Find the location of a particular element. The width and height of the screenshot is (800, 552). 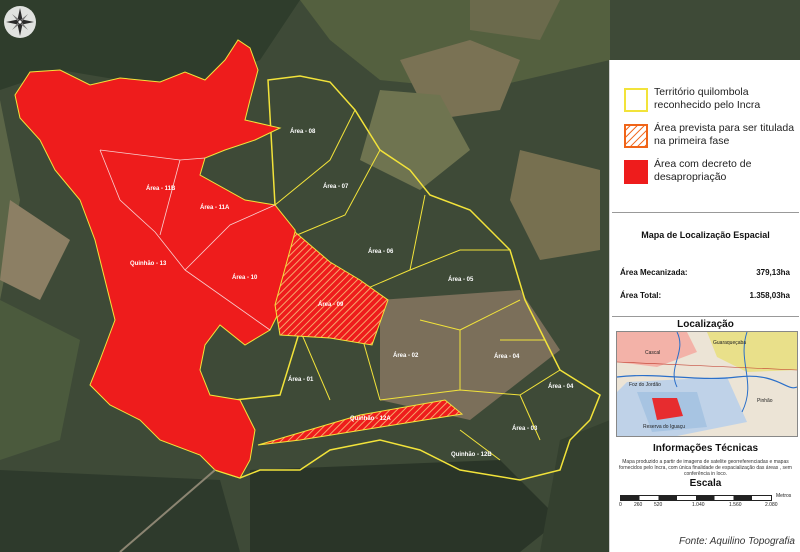

inset-place: Pinhão is located at coordinates (765, 401).